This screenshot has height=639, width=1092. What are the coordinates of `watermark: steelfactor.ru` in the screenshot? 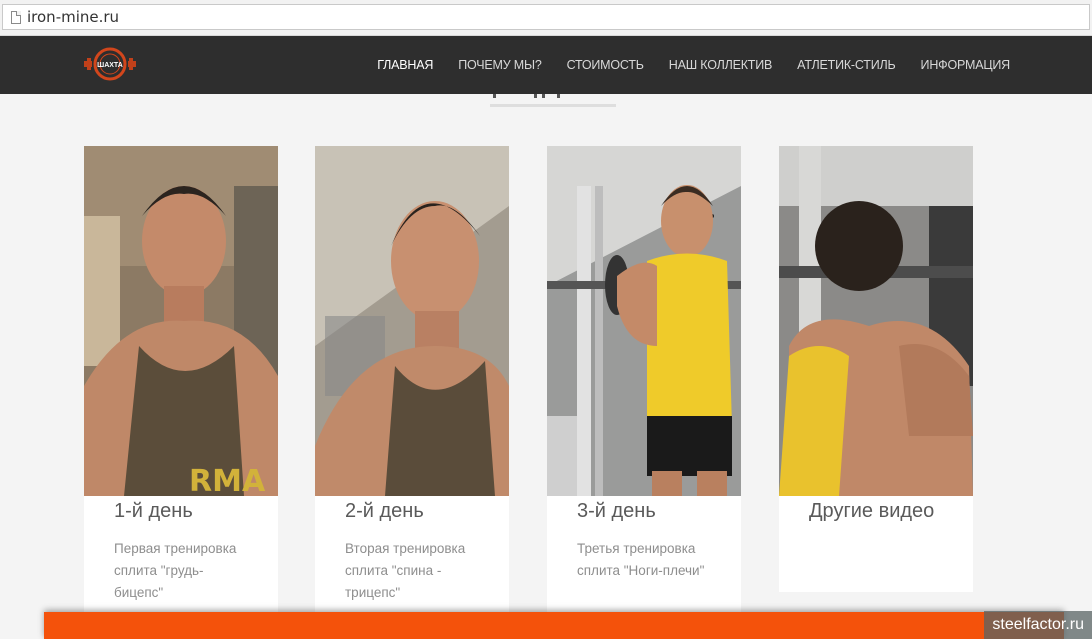 It's located at (1038, 625).